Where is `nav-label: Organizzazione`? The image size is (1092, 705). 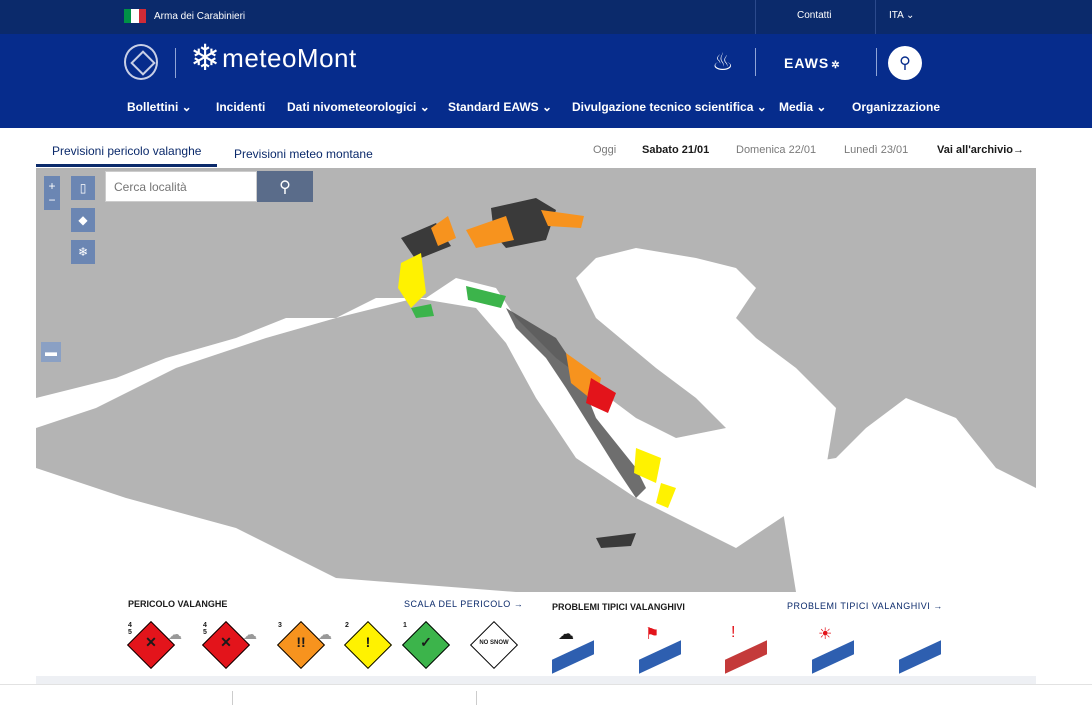
nav-label: Organizzazione is located at coordinates (896, 107).